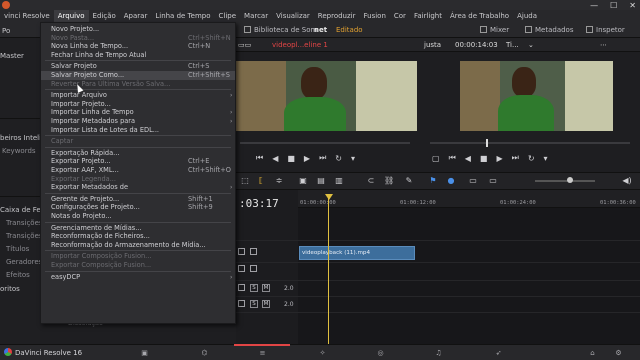 The height and width of the screenshot is (360, 640). I want to click on timeline-playhead, so click(328, 269).